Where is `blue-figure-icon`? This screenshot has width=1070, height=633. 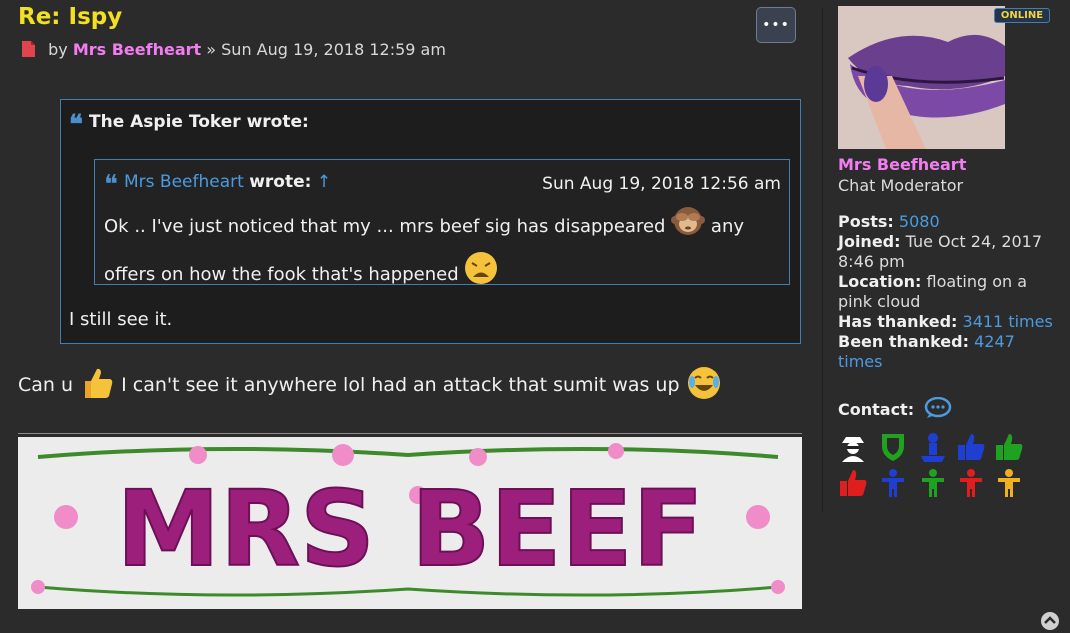
blue-figure-icon is located at coordinates (893, 483).